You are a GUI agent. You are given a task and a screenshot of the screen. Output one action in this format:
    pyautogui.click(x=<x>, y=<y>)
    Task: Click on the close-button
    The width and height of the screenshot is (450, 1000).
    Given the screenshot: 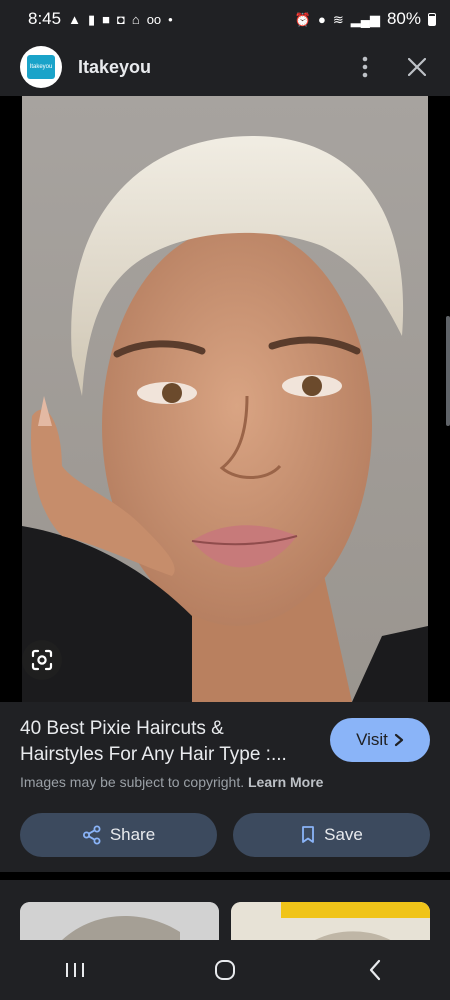 What is the action you would take?
    pyautogui.click(x=417, y=67)
    